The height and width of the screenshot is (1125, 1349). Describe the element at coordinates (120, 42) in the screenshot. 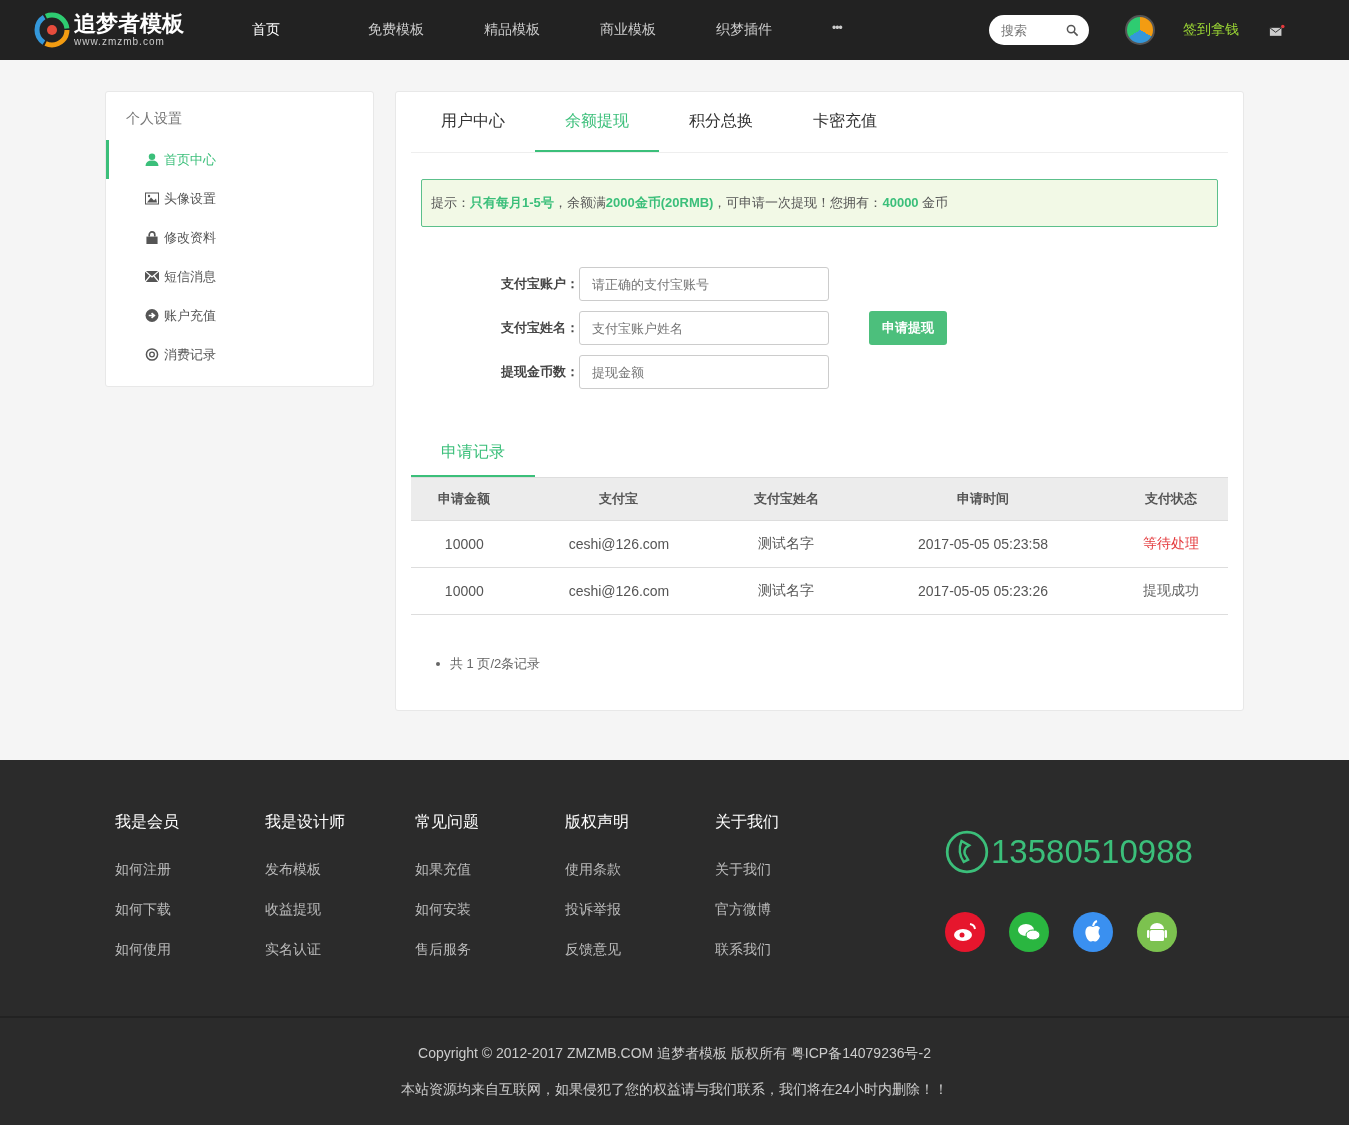

I see `logo-url: www.zmzmb.com` at that location.